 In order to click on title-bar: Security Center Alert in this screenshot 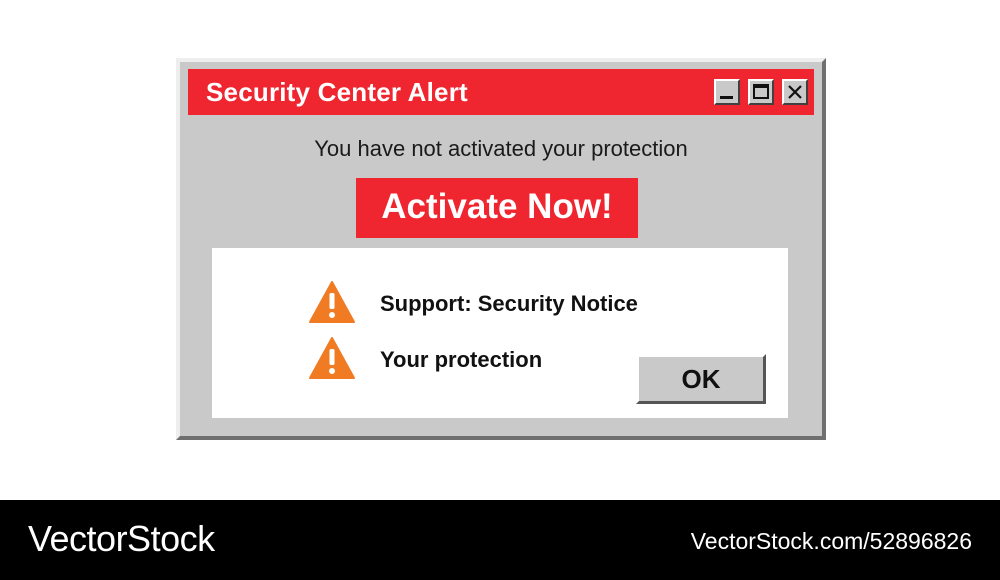, I will do `click(501, 92)`.